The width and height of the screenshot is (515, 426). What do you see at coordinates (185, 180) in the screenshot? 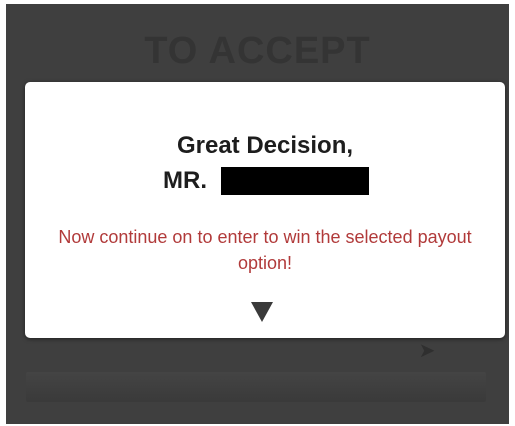
I see `name-prefix: MR.` at bounding box center [185, 180].